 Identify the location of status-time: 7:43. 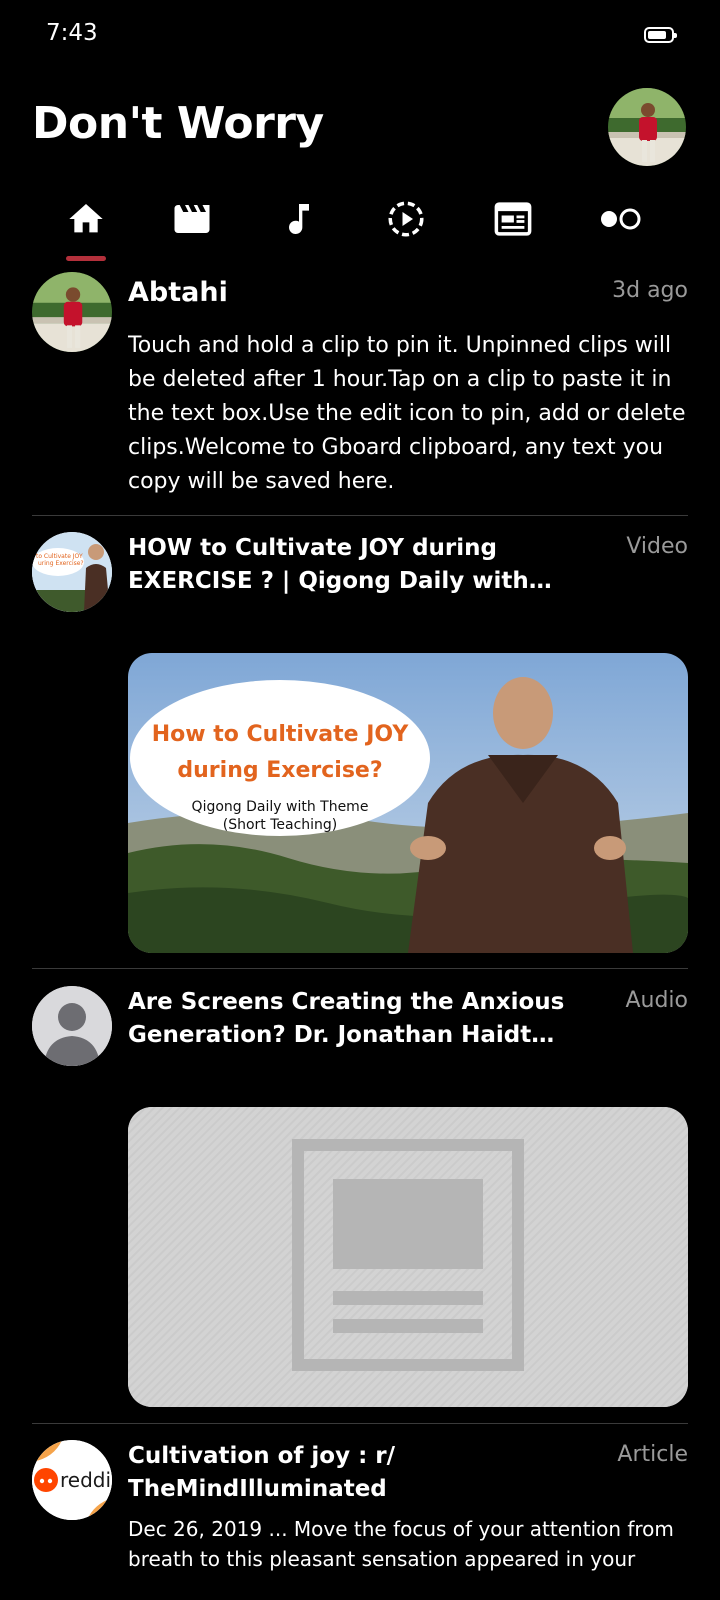
(72, 33).